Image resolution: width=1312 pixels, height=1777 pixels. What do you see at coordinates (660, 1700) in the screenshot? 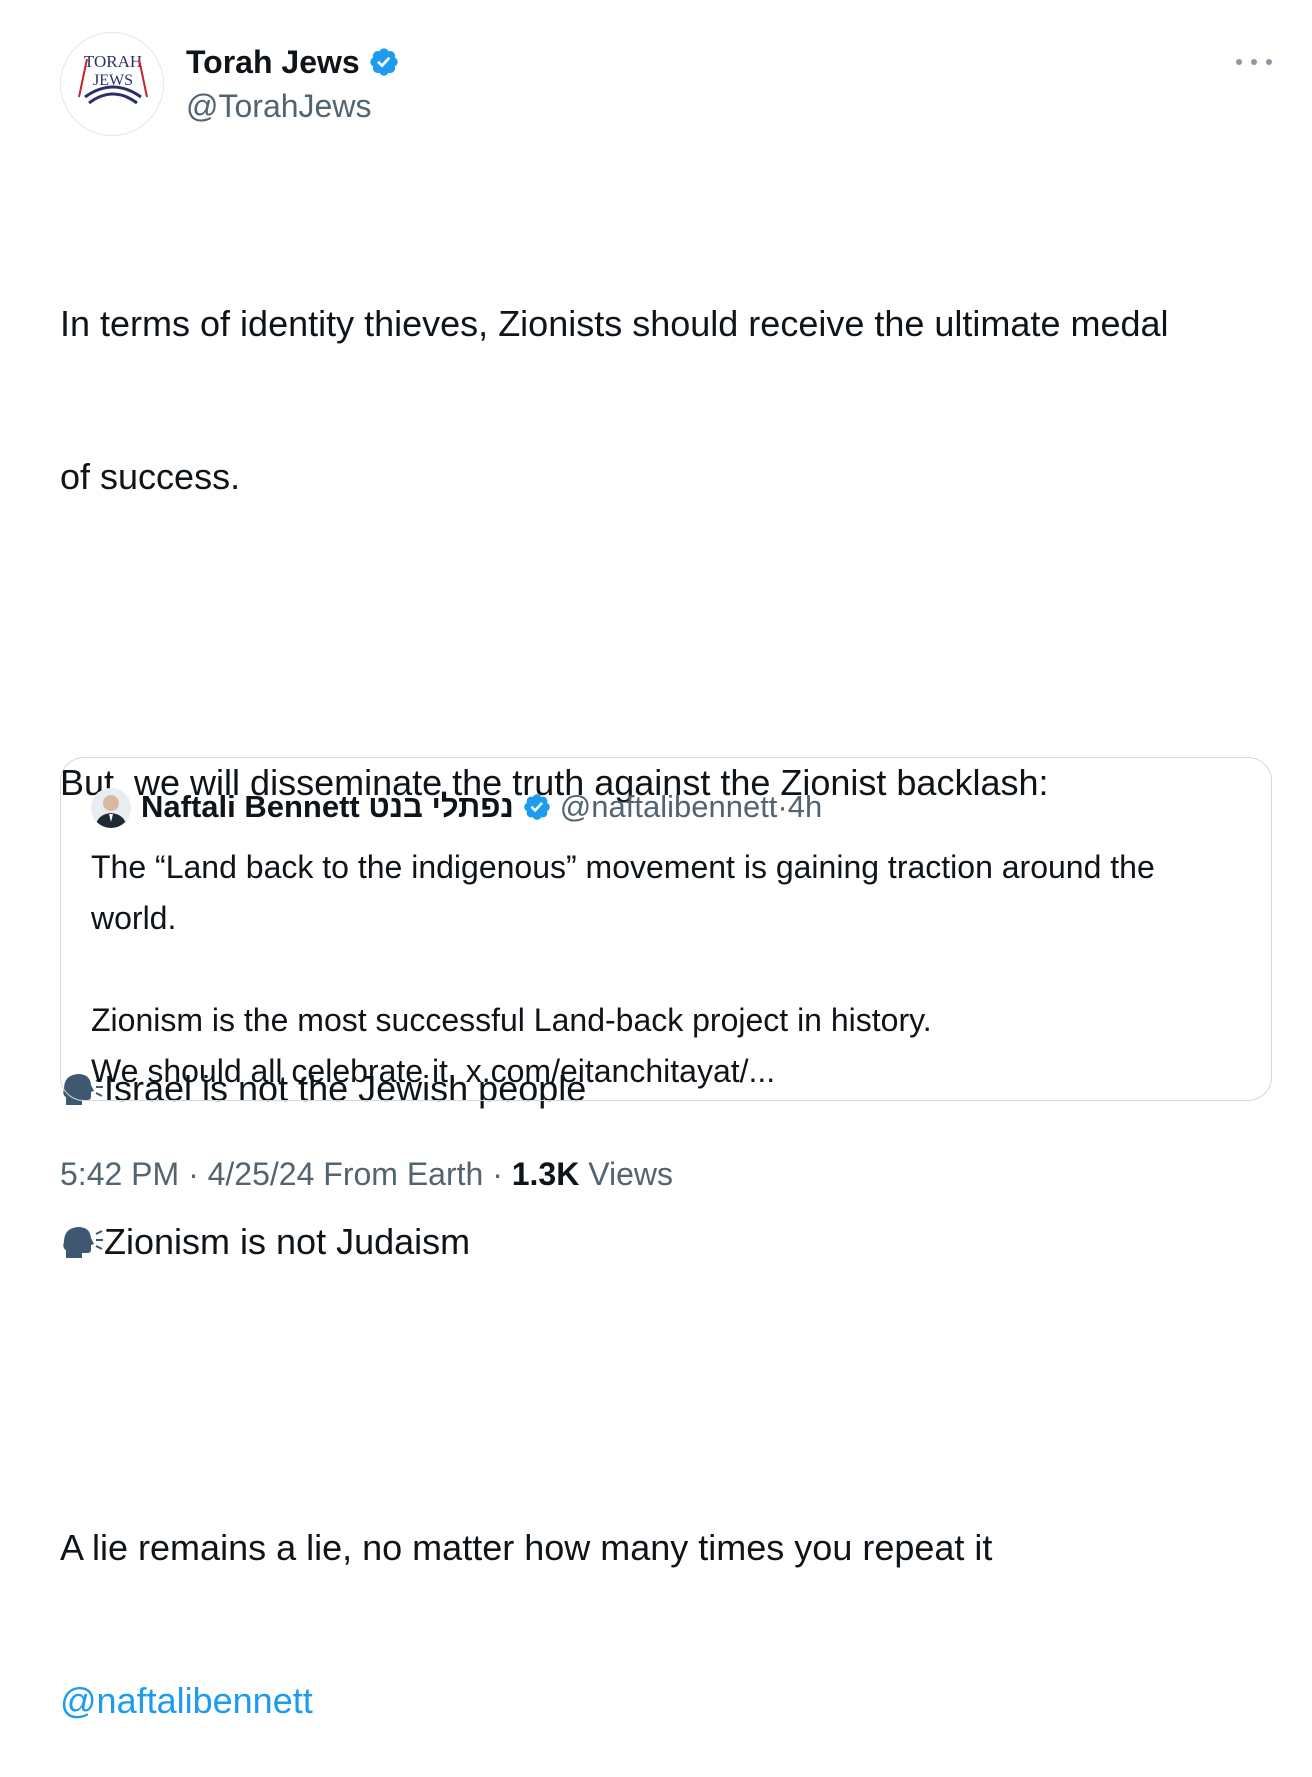
I see `mention-link: @naftalibennett` at bounding box center [660, 1700].